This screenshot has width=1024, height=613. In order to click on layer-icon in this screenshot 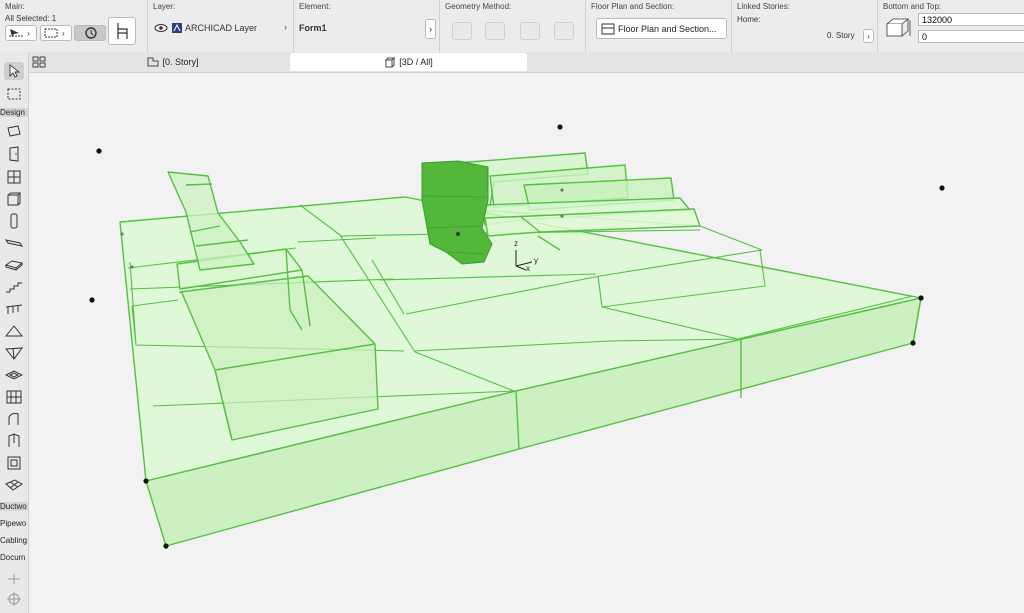, I will do `click(177, 28)`.